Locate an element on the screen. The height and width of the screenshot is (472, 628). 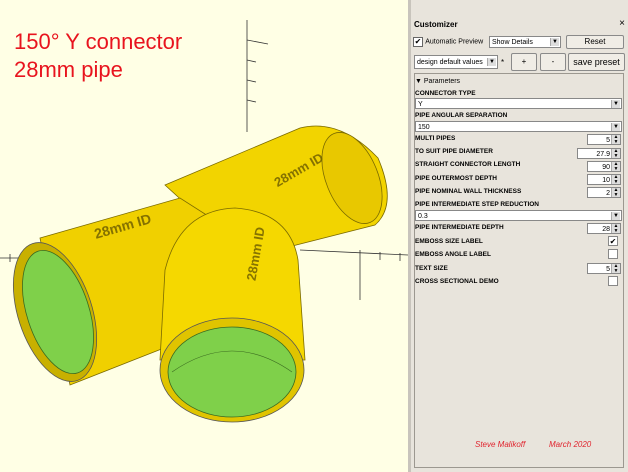
param-checkbox-emboss-size: ✔ is located at coordinates (613, 241).